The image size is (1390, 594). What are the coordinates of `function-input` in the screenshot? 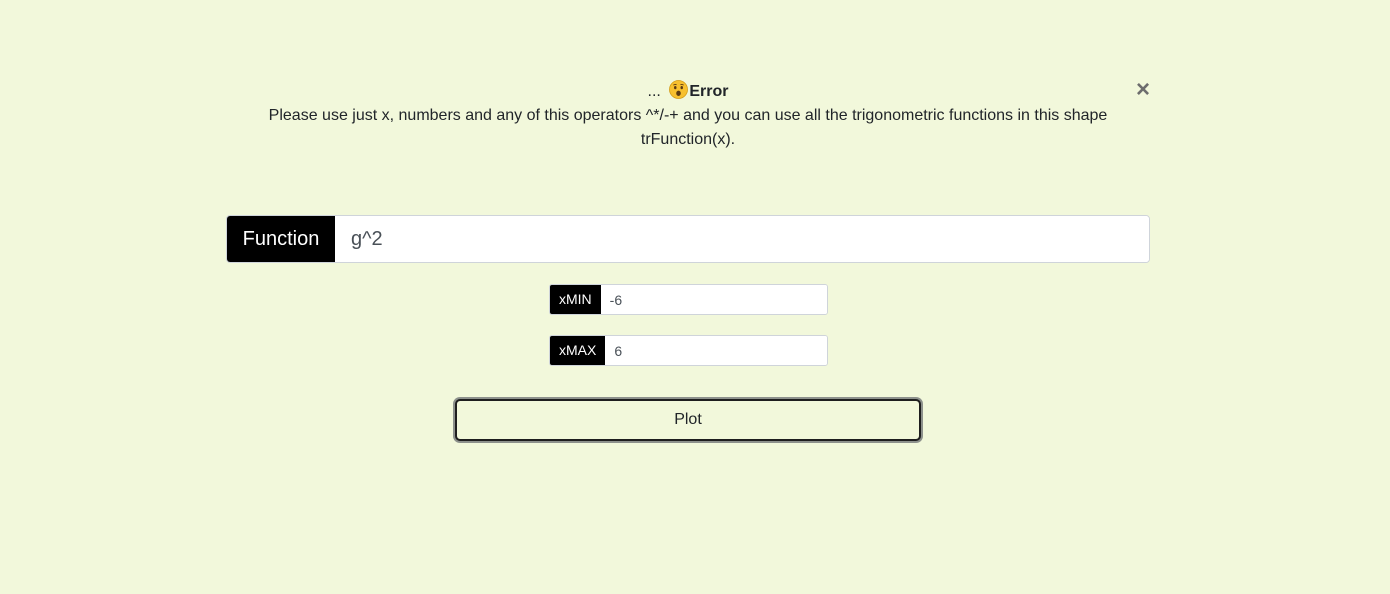 It's located at (742, 239).